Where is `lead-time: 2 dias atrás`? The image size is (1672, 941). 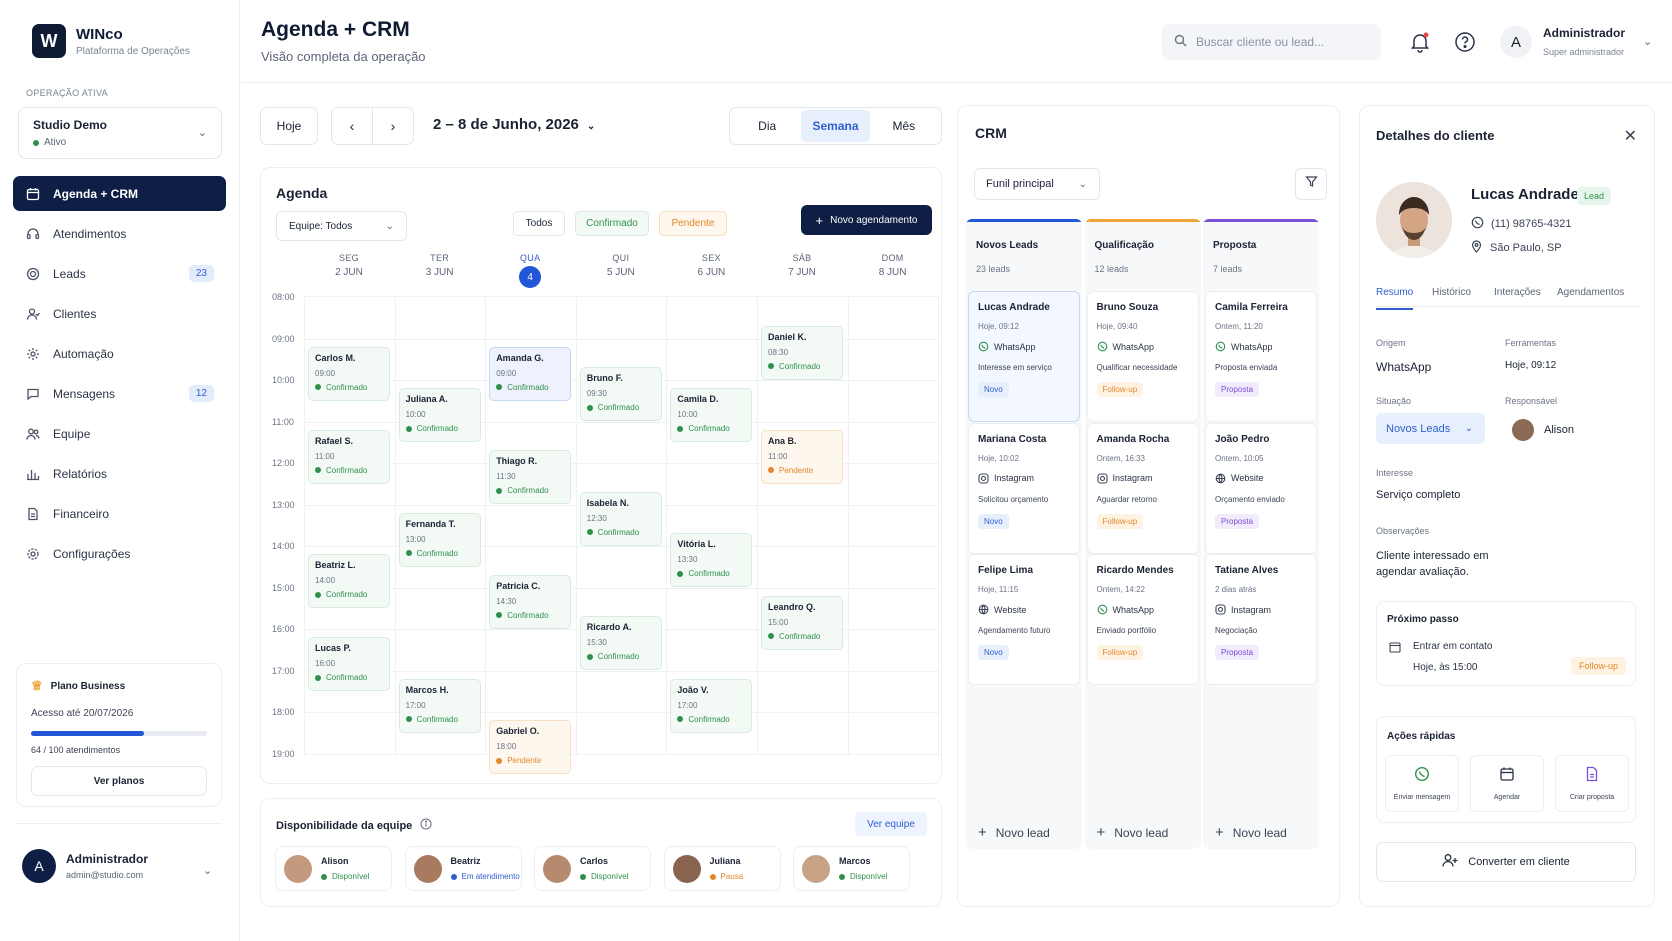 lead-time: 2 dias atrás is located at coordinates (1236, 589).